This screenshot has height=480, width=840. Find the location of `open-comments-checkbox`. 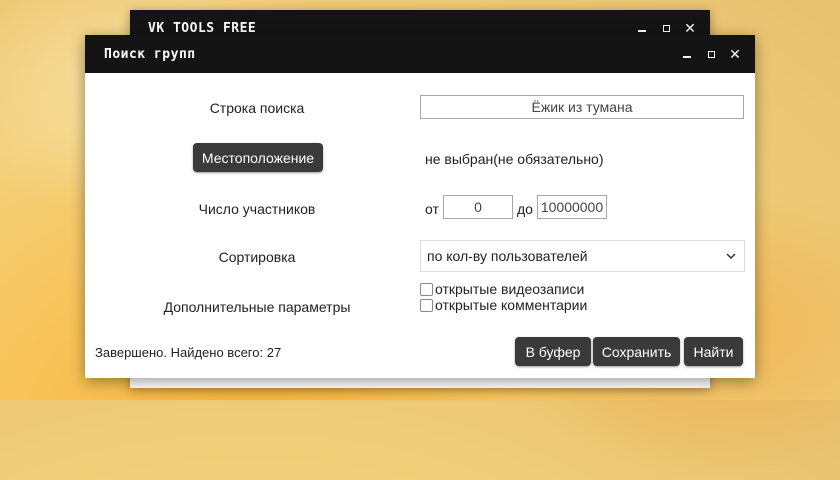

open-comments-checkbox is located at coordinates (426, 305).